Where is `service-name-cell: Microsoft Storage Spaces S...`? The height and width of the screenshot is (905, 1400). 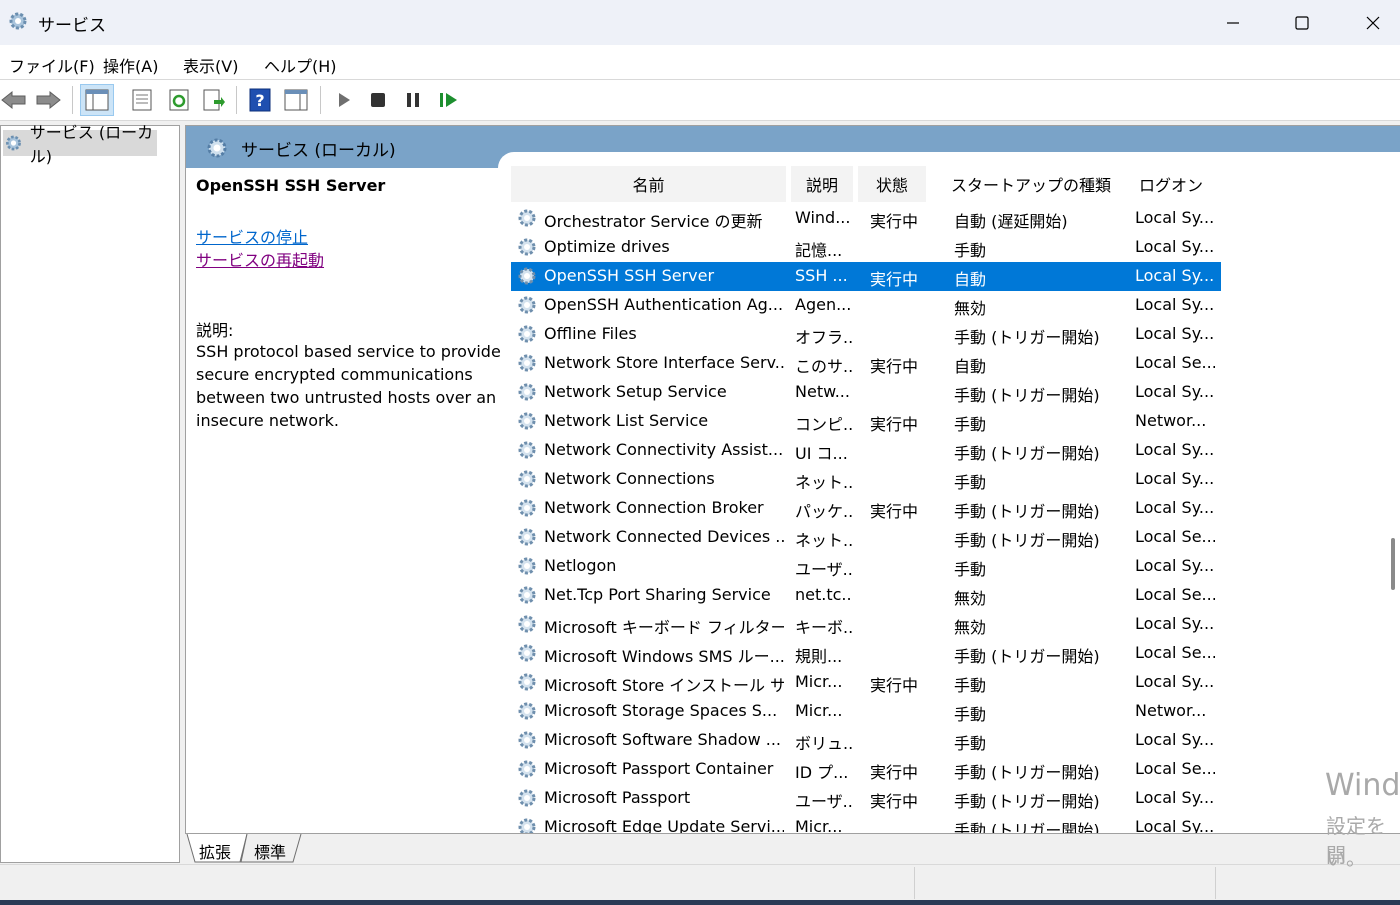
service-name-cell: Microsoft Storage Spaces S... is located at coordinates (661, 710).